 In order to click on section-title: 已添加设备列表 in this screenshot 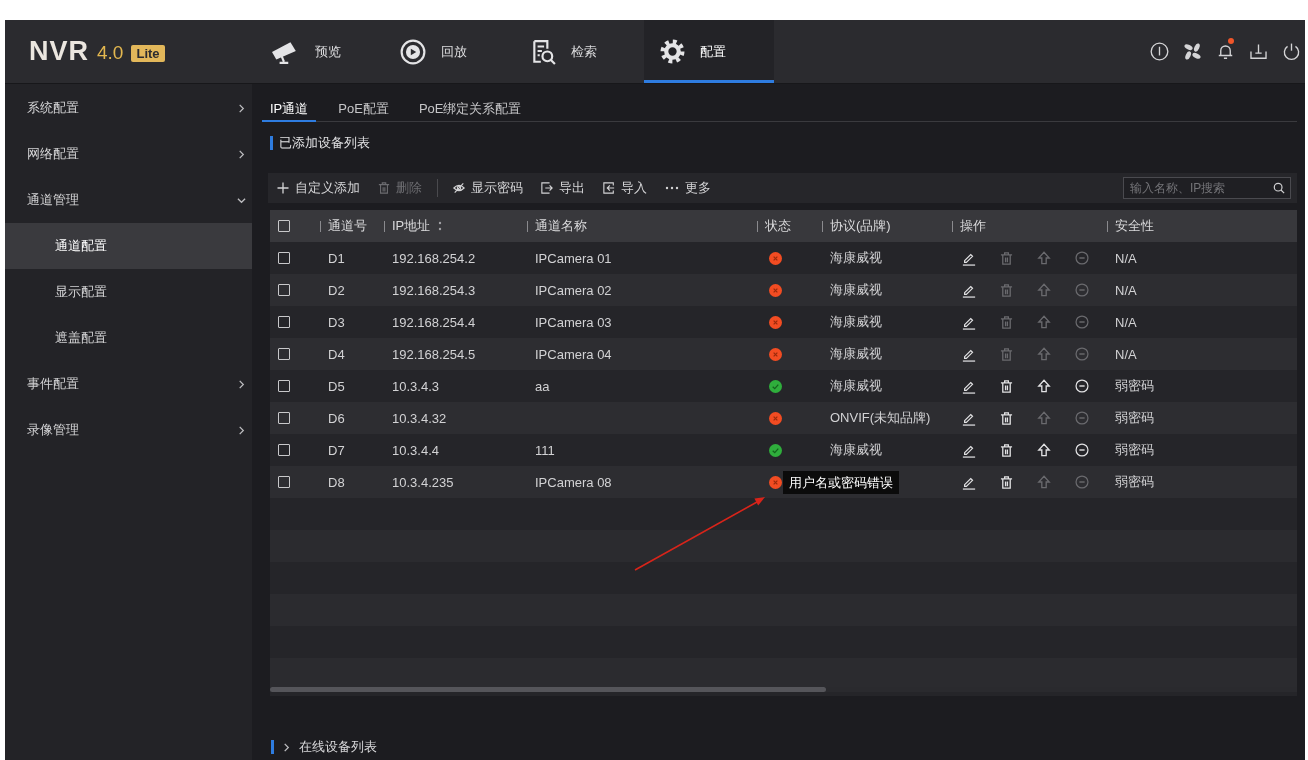, I will do `click(324, 143)`.